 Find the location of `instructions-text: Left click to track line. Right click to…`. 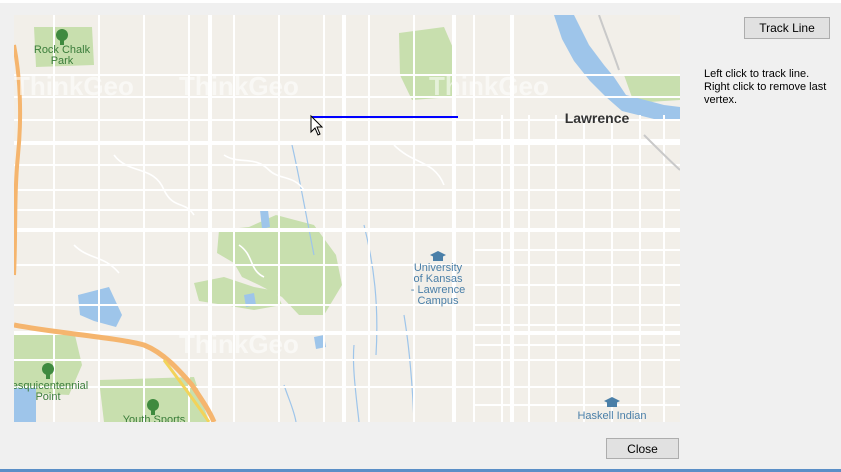

instructions-text: Left click to track line. Right click to… is located at coordinates (769, 87).